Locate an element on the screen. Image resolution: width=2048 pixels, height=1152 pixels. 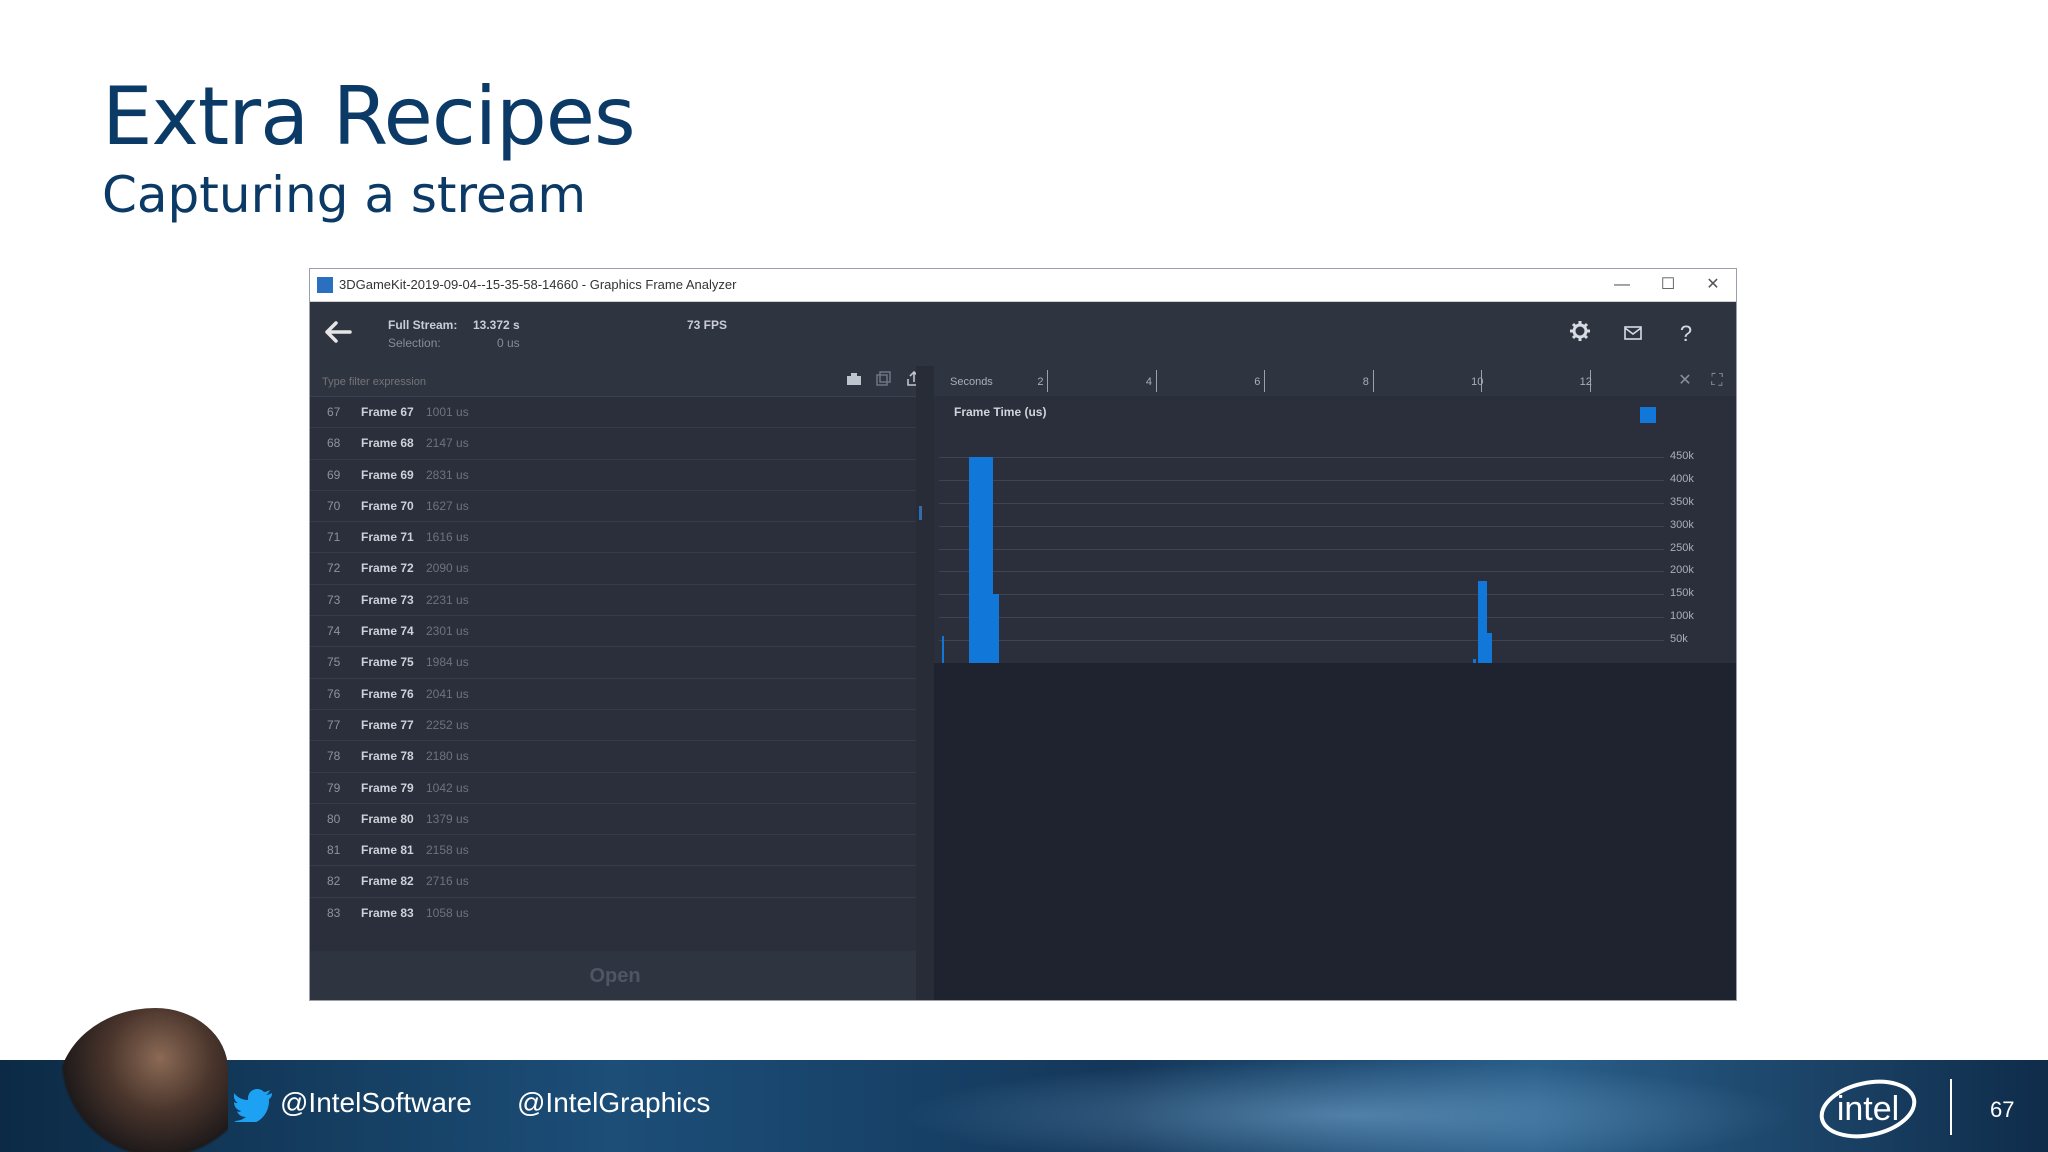
selection-value: 0 us is located at coordinates (508, 343).